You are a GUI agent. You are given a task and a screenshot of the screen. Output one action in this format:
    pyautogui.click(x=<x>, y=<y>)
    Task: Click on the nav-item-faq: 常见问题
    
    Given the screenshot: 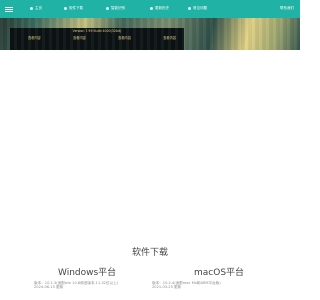 What is the action you would take?
    pyautogui.click(x=197, y=8)
    